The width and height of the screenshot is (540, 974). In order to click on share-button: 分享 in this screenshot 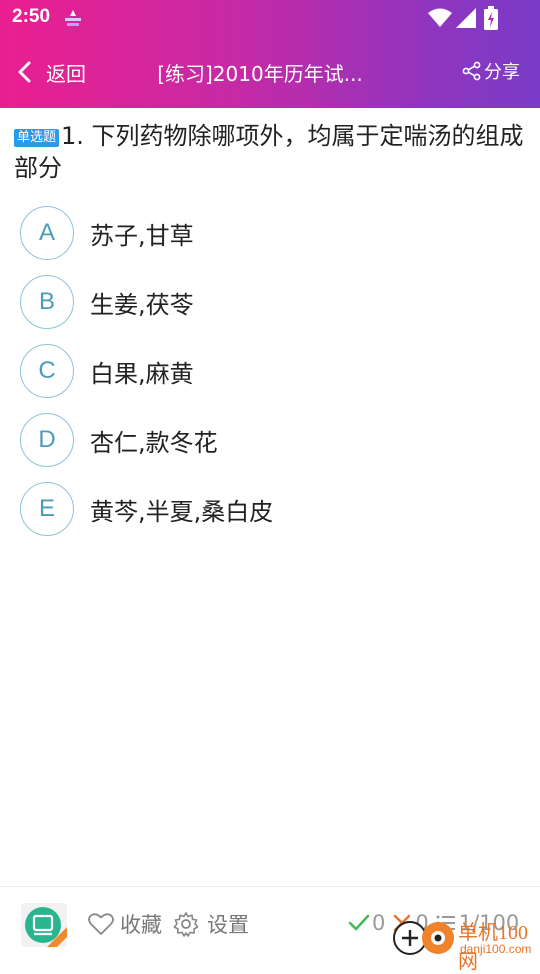, I will do `click(491, 71)`.